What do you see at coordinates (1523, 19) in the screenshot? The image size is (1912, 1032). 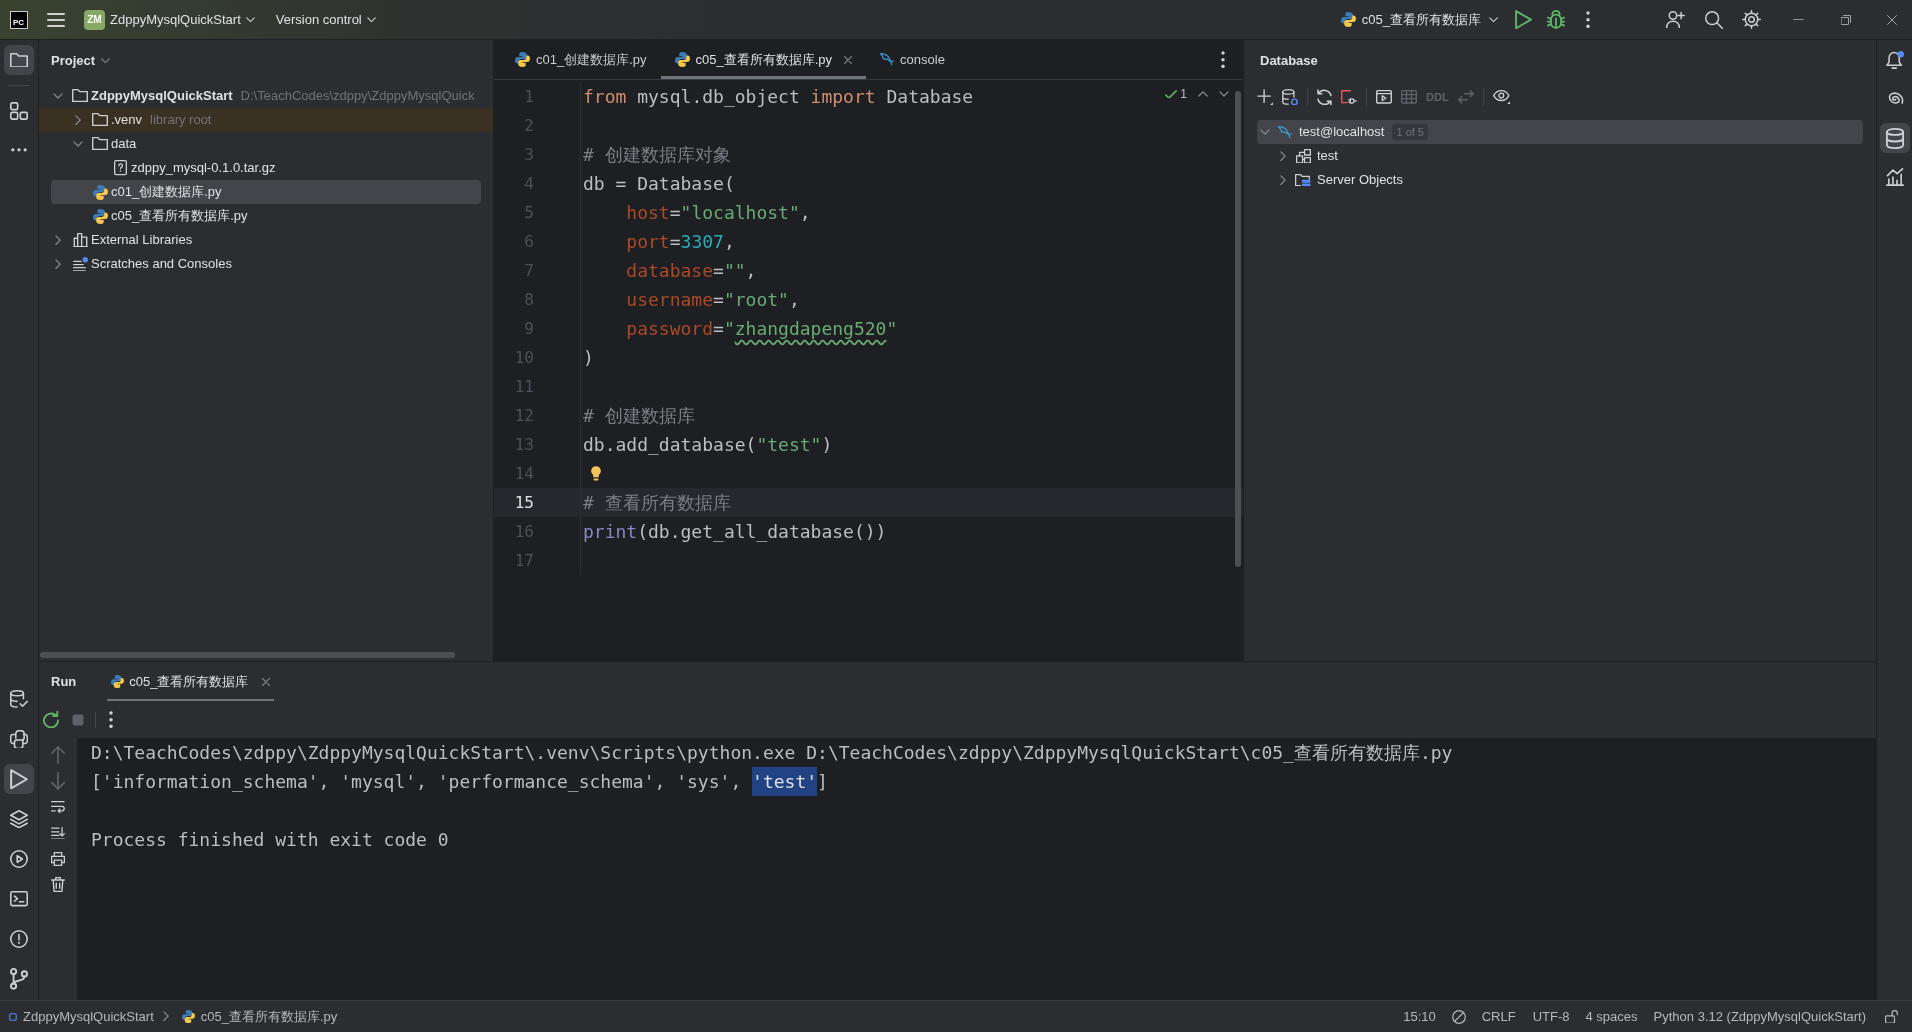 I see `run-icon` at bounding box center [1523, 19].